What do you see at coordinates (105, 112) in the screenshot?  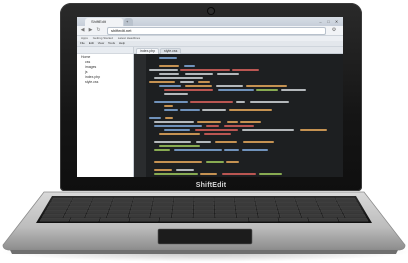 I see `file-tree-panel: Home css images js index.php style.css` at bounding box center [105, 112].